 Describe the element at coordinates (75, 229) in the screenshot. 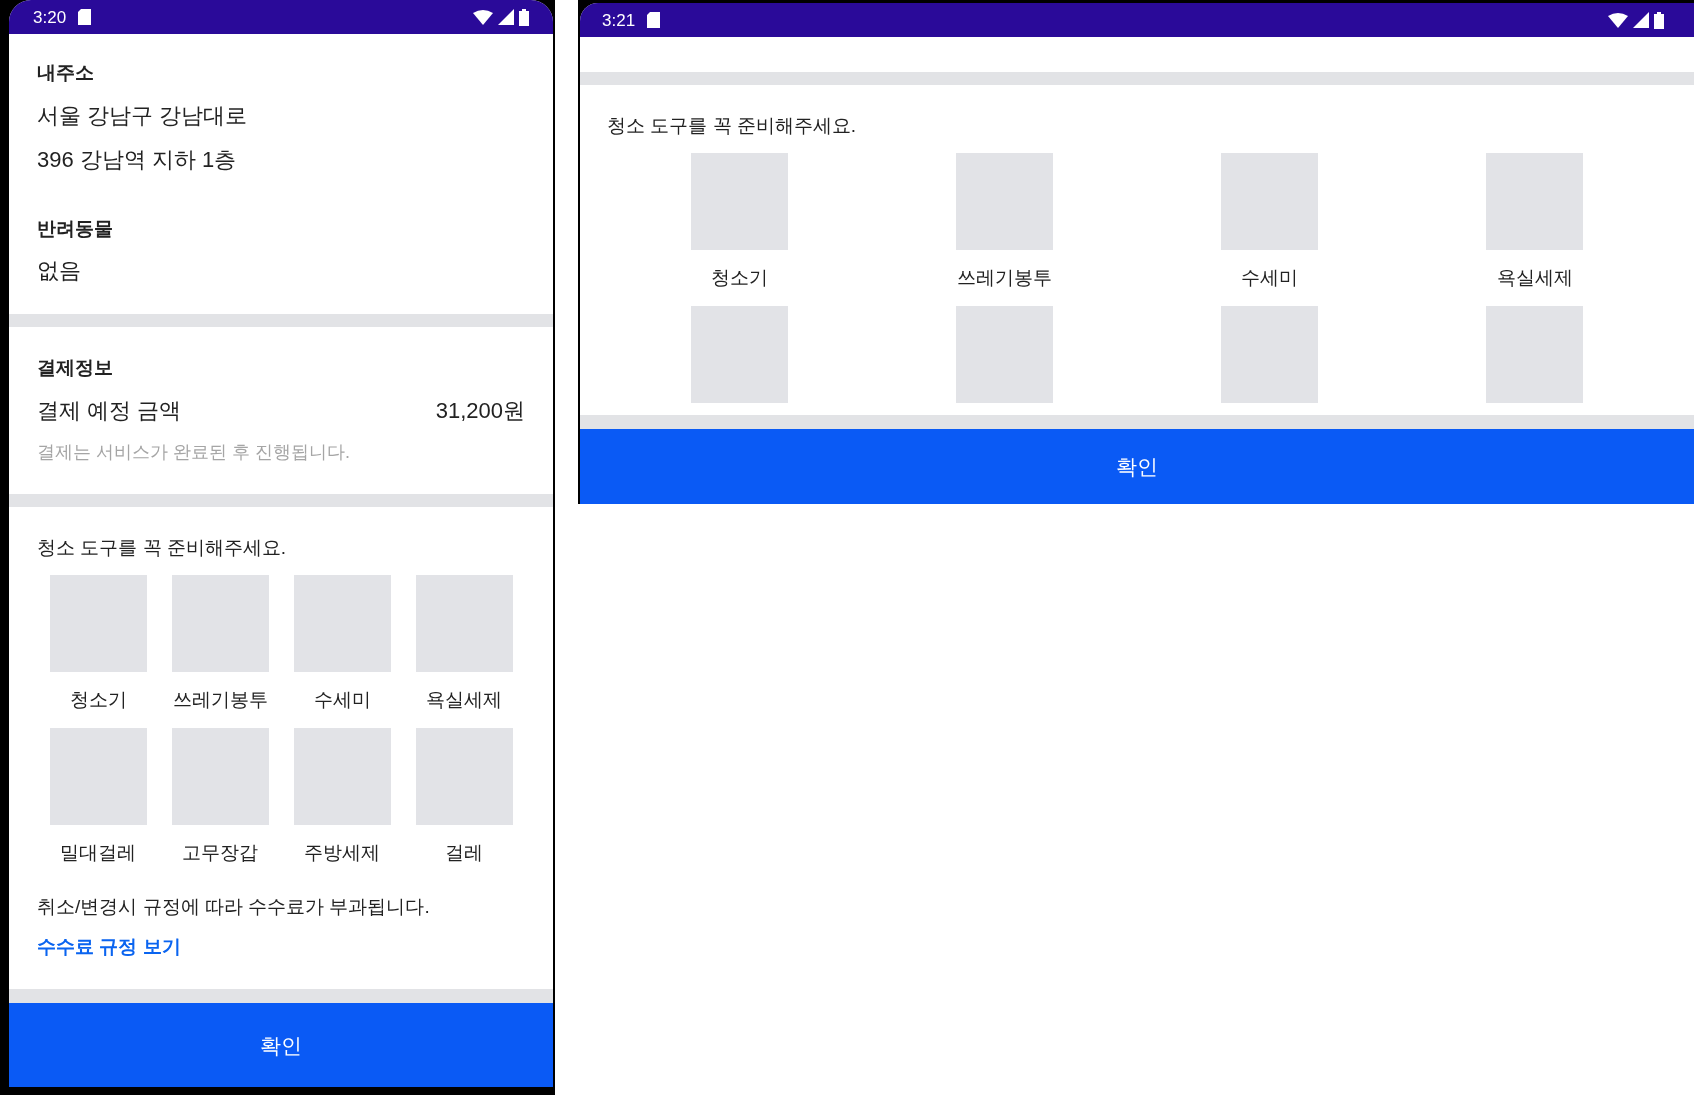

I see `section-title: 반려동물` at that location.